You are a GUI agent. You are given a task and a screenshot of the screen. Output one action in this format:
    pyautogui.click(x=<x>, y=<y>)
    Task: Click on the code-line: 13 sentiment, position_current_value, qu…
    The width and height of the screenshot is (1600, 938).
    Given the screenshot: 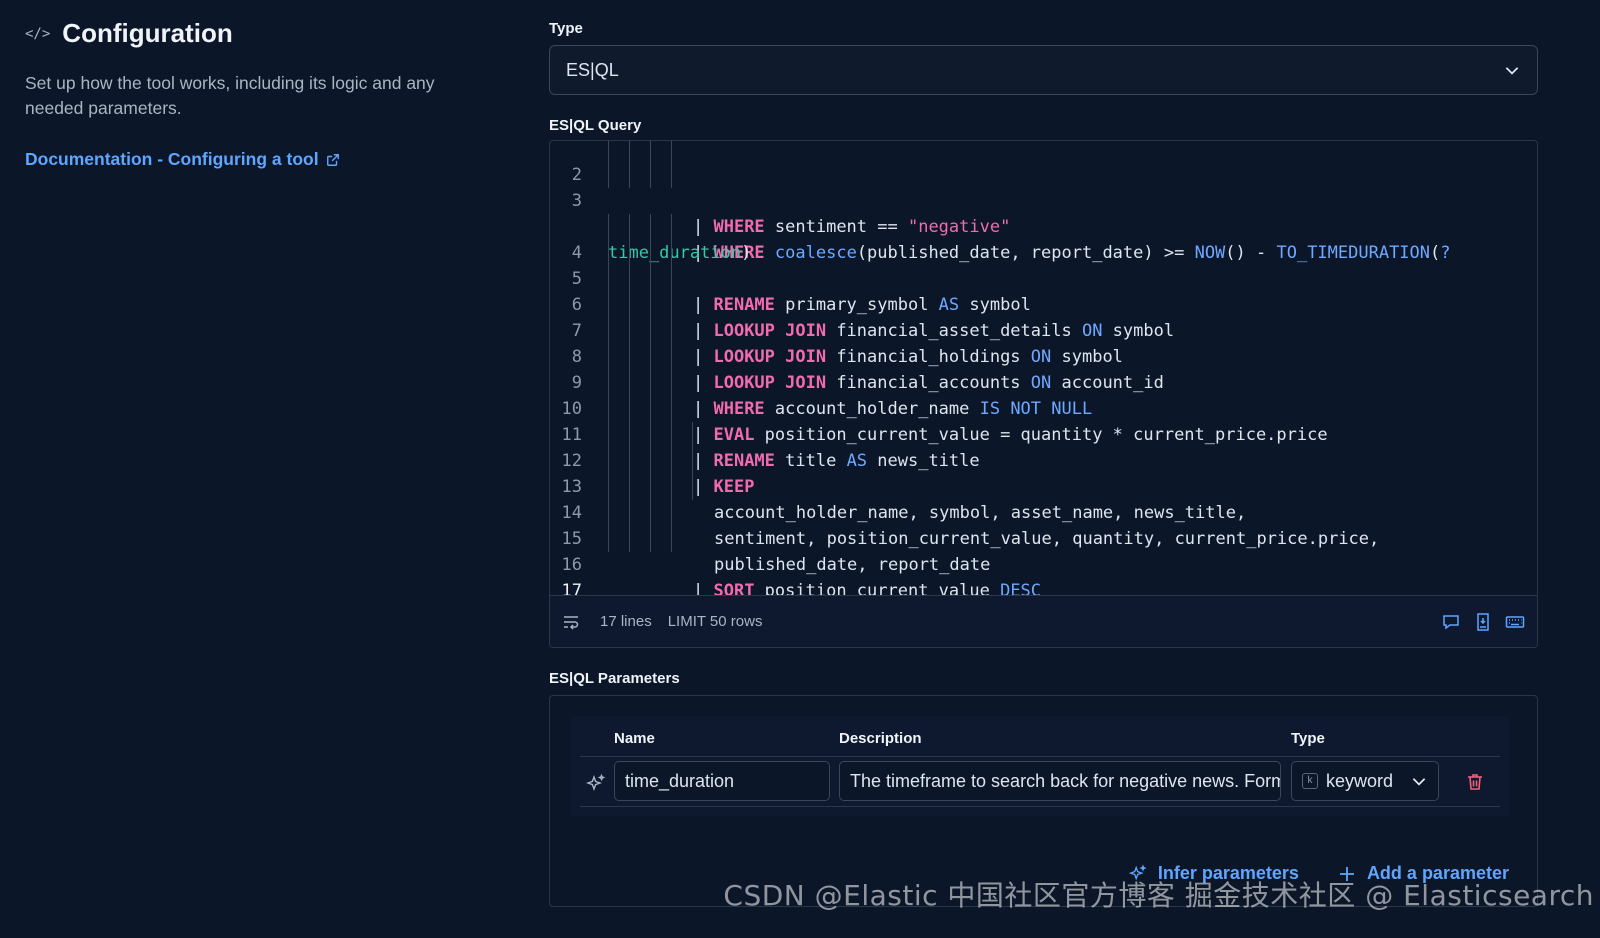 What is the action you would take?
    pyautogui.click(x=1043, y=498)
    